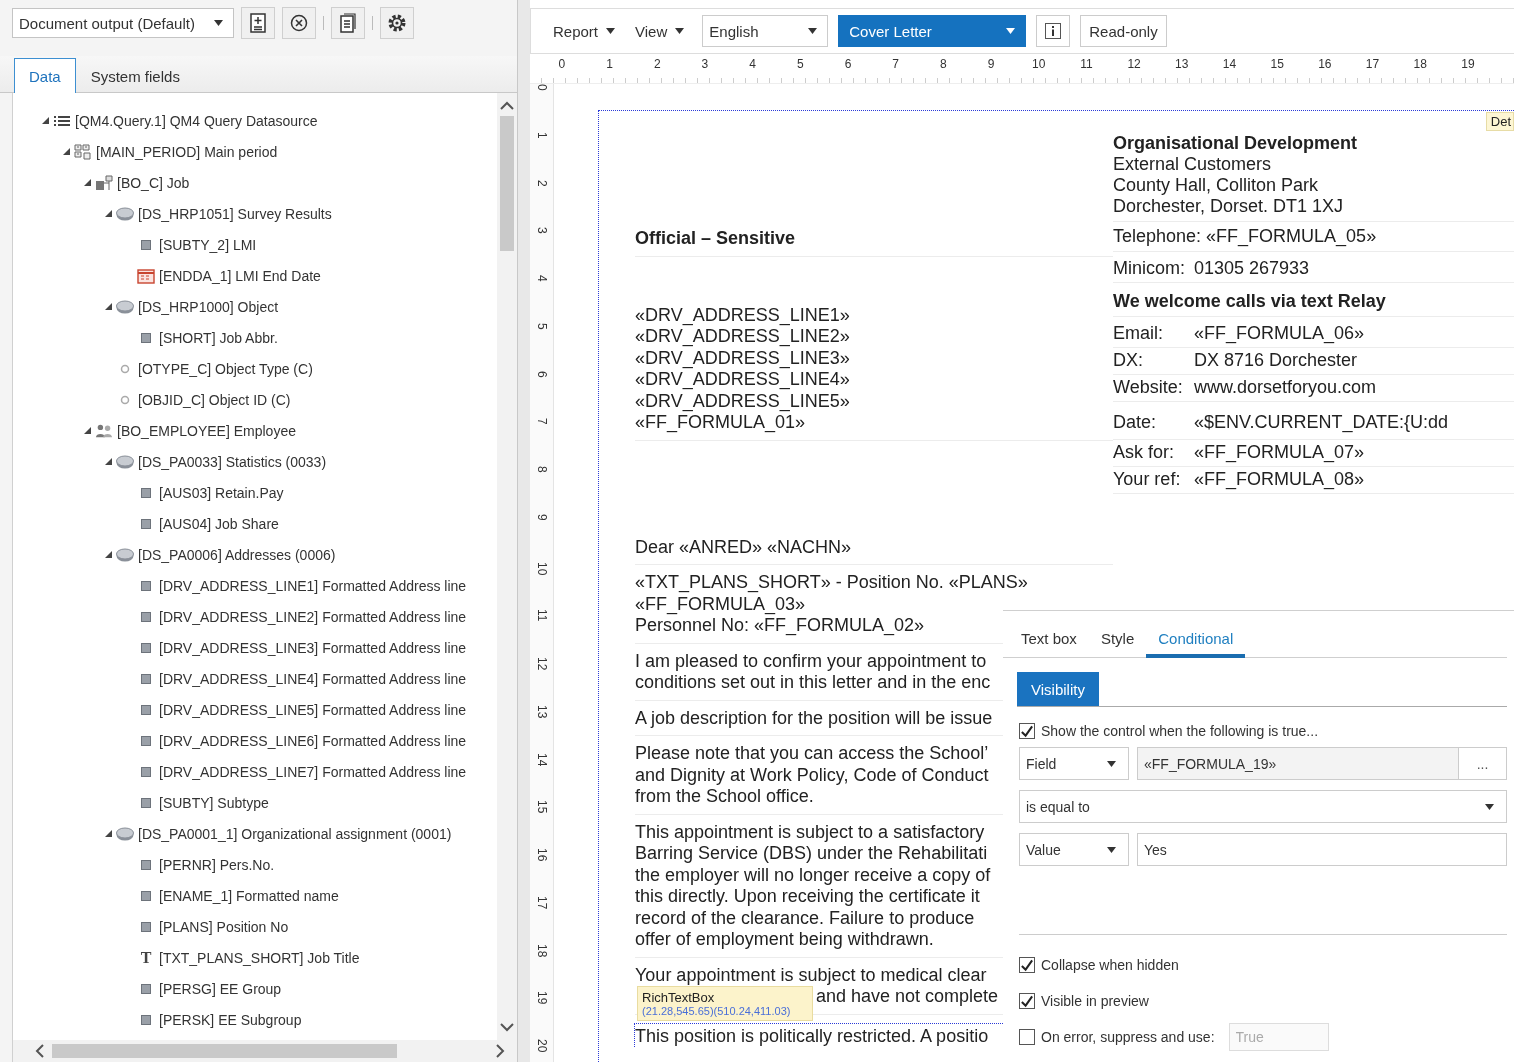  Describe the element at coordinates (295, 833) in the screenshot. I see `tree-item: [DS_PA0001_1] Organizational assignment (0001)` at that location.